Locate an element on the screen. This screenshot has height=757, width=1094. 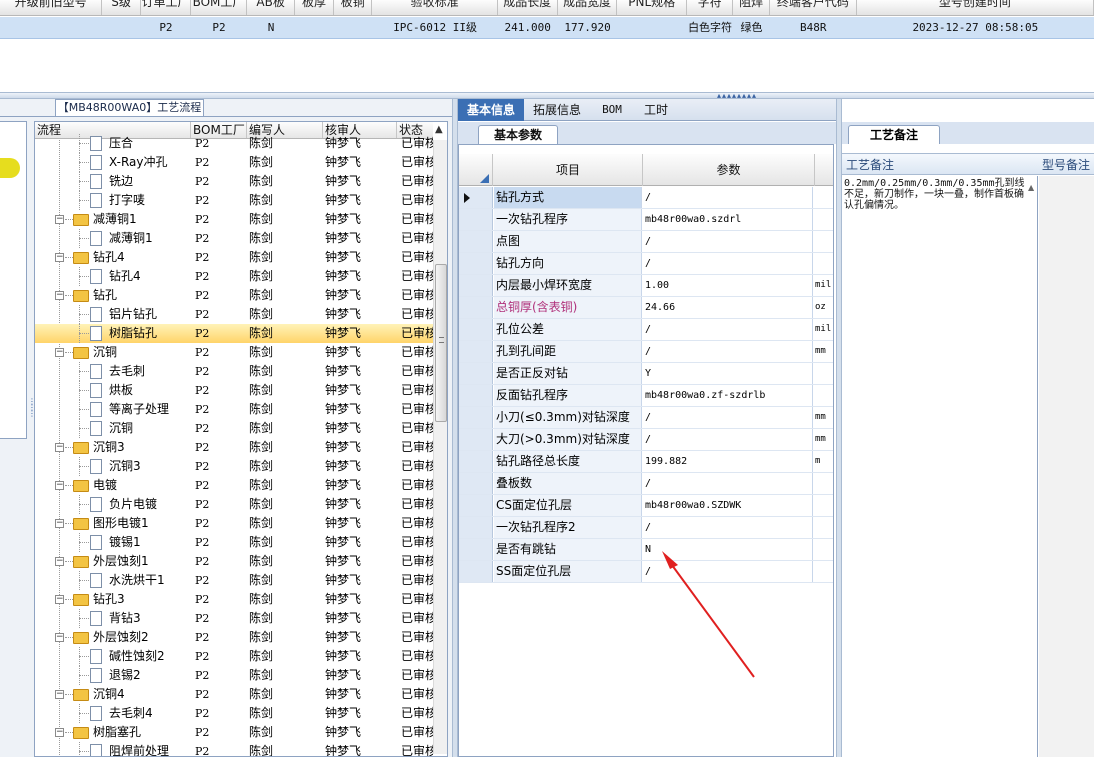
tree-step-row: 压合 P2 陈剑 钟梦飞 已审核 is located at coordinates (234, 143).